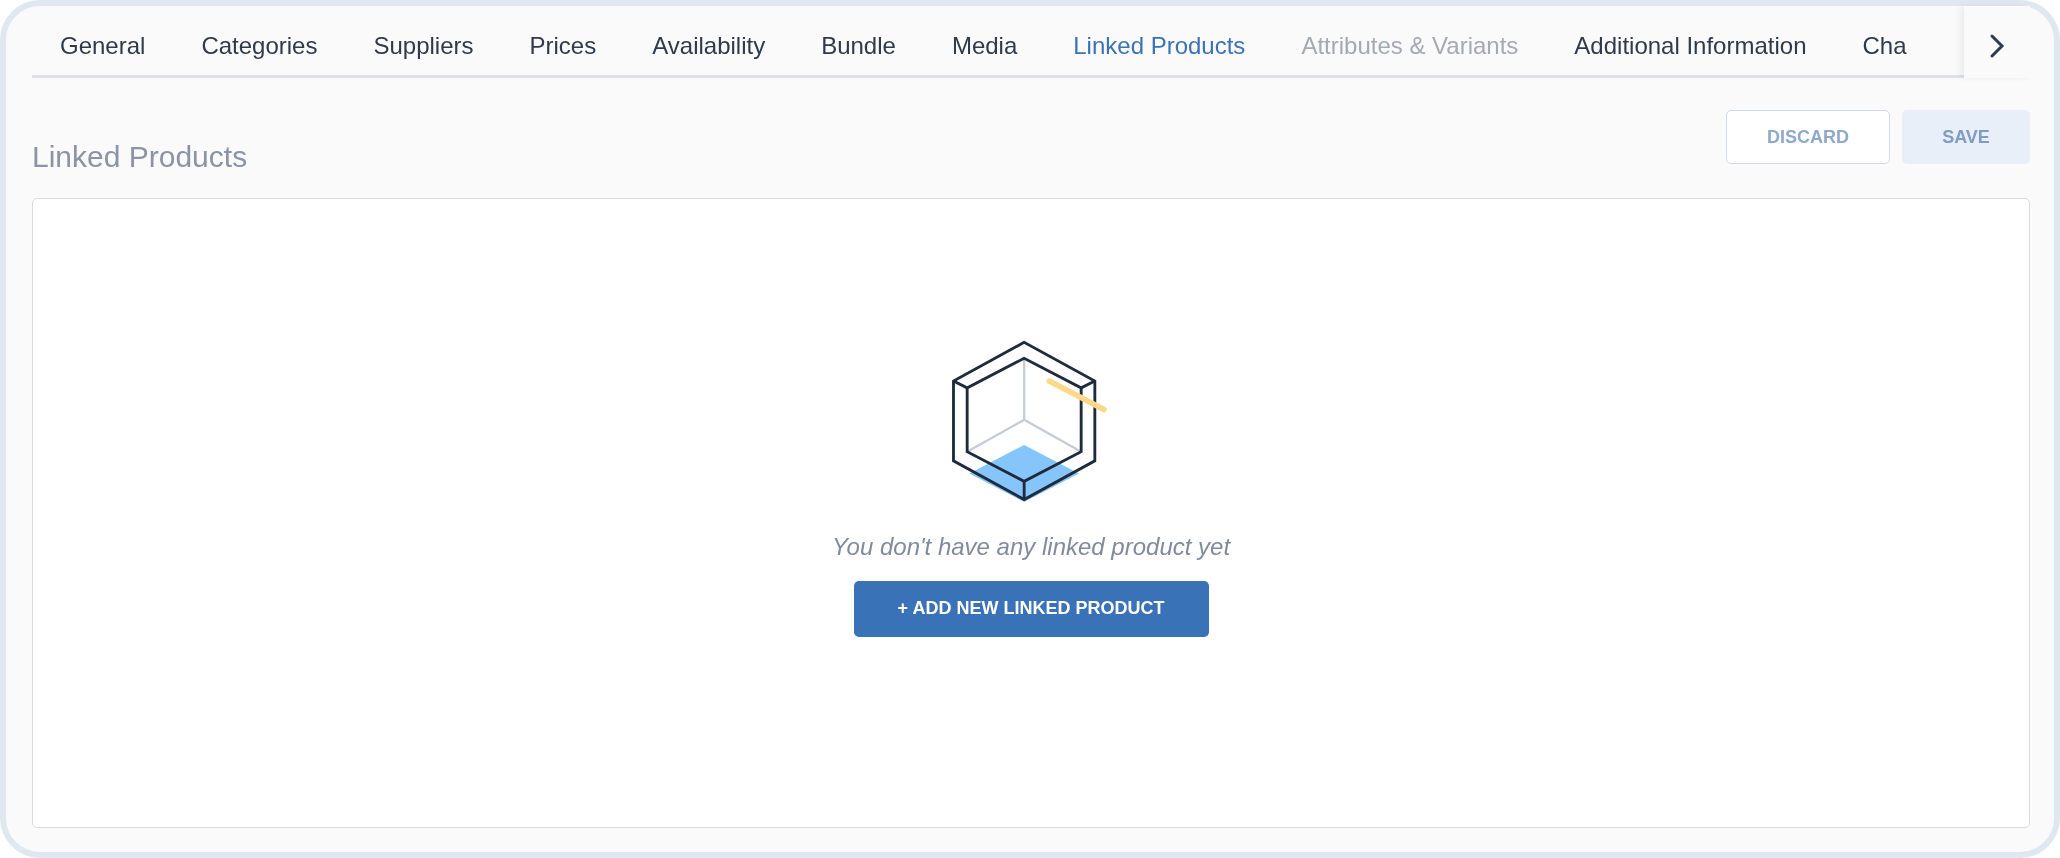 Image resolution: width=2060 pixels, height=858 pixels. I want to click on tab: Linked Products, so click(1159, 40).